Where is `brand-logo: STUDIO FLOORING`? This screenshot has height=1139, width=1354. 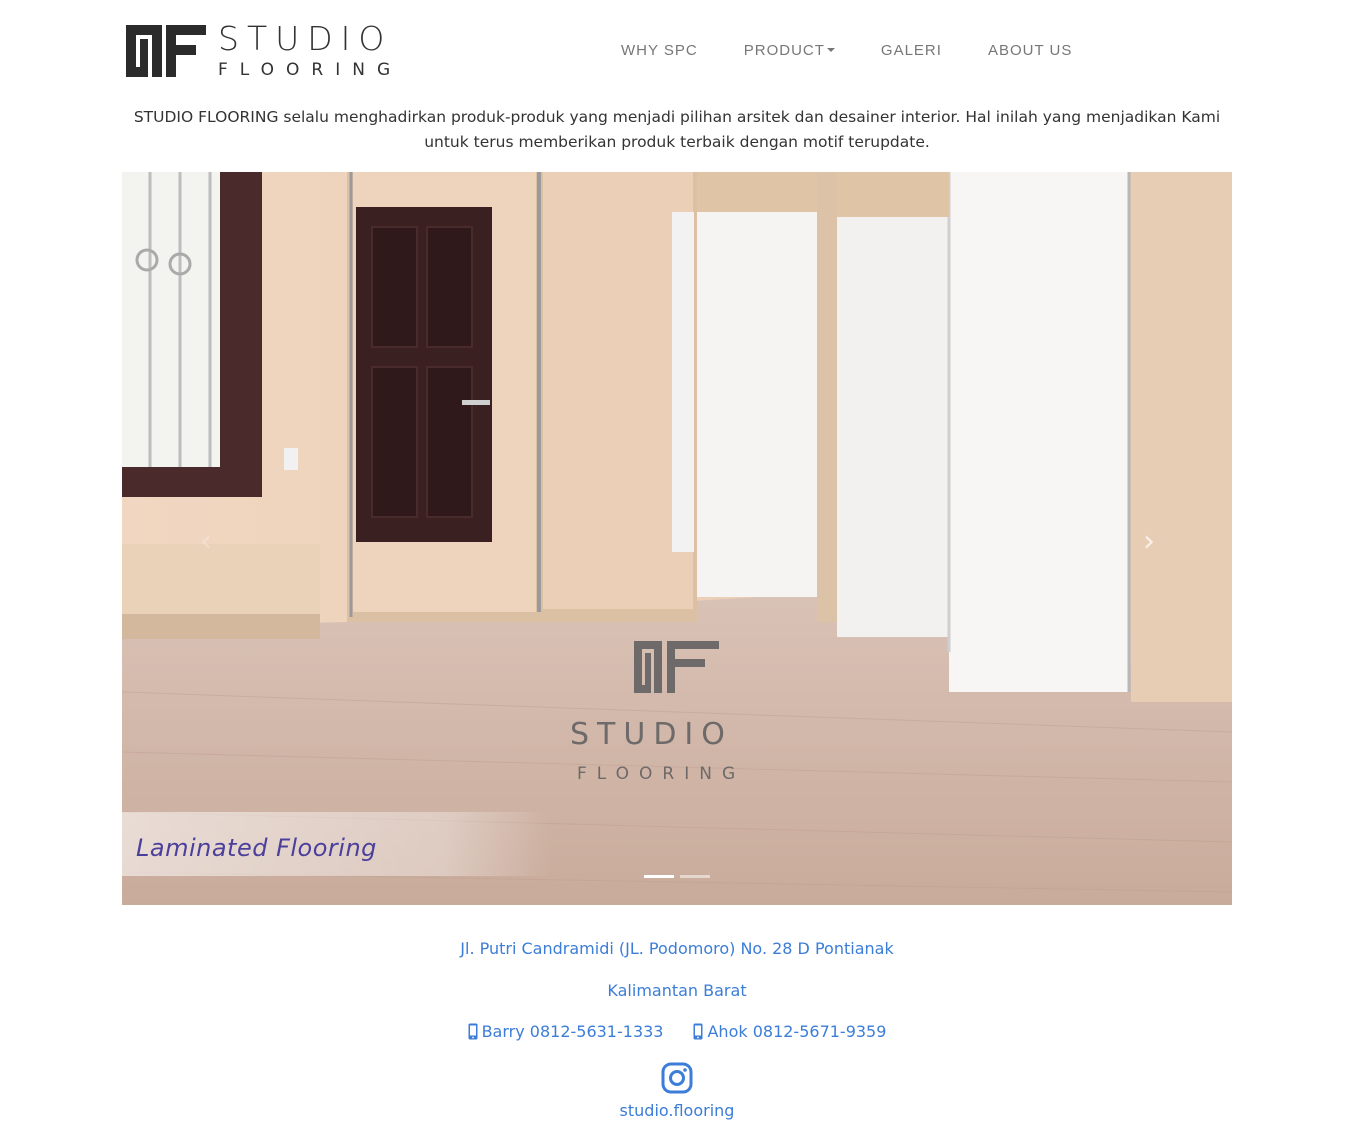 brand-logo: STUDIO FLOORING is located at coordinates (276, 50).